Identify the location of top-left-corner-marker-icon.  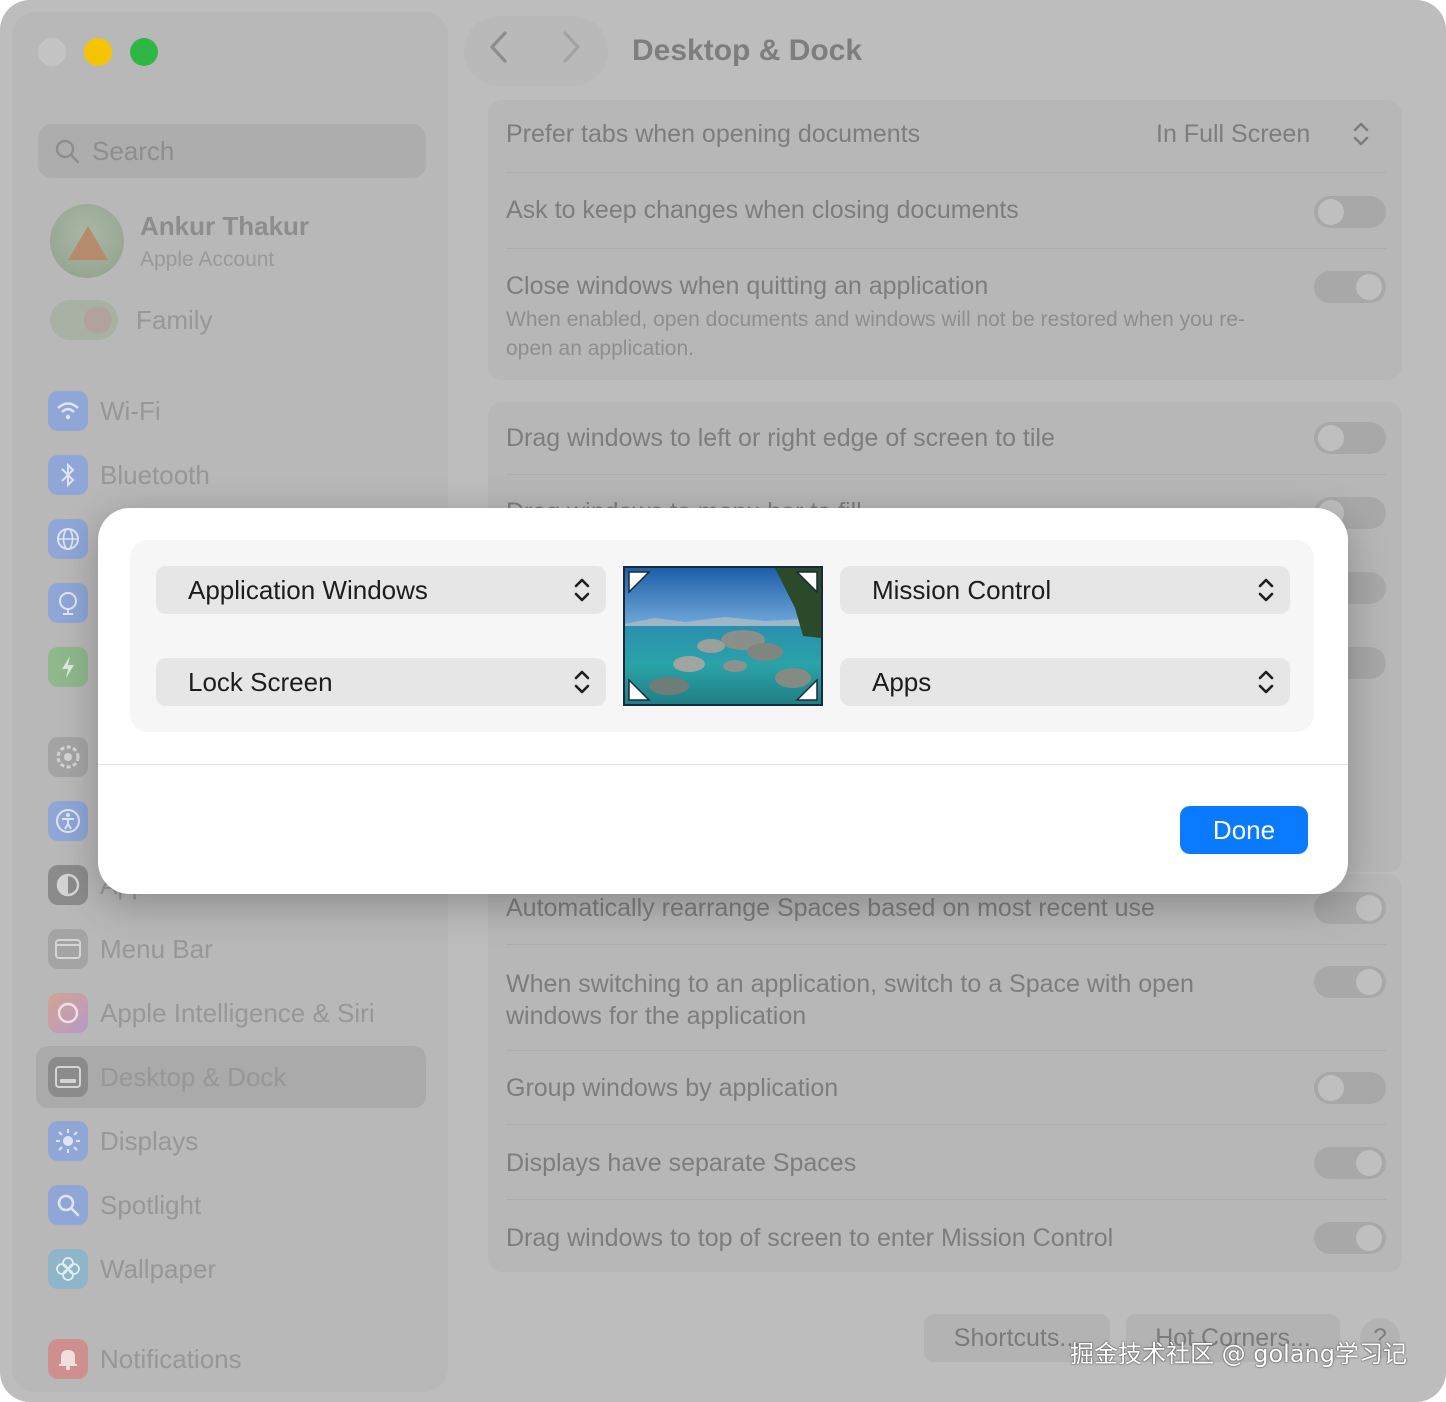
(639, 582).